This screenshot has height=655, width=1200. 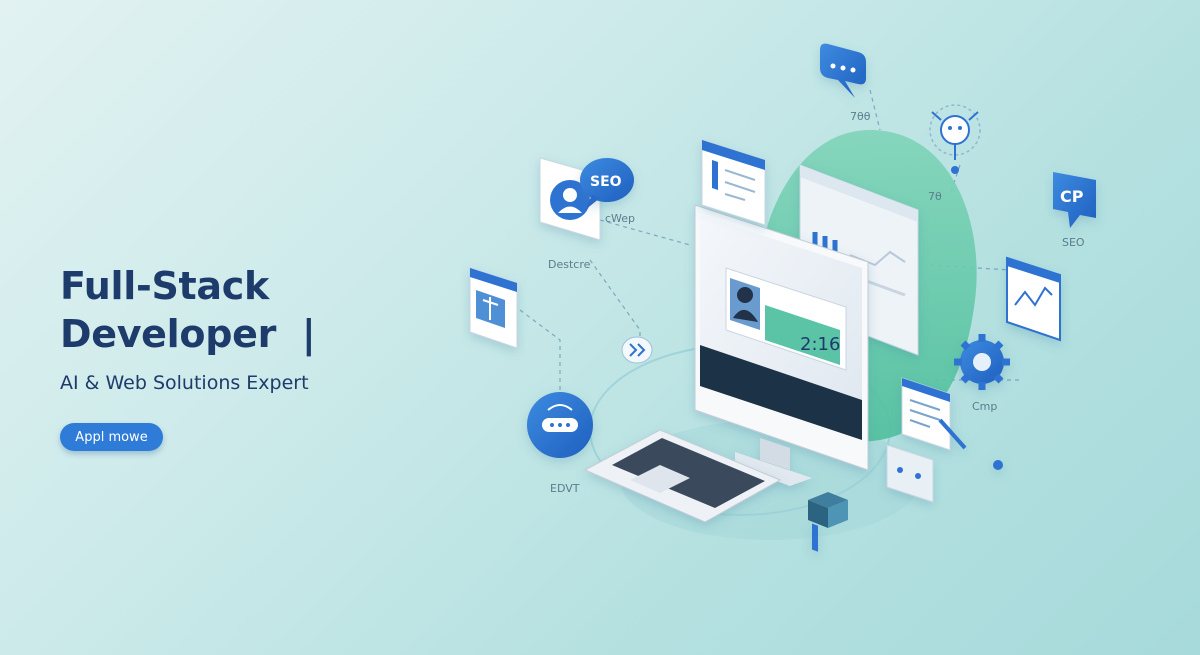 What do you see at coordinates (620, 218) in the screenshot?
I see `cwep-label: cWep` at bounding box center [620, 218].